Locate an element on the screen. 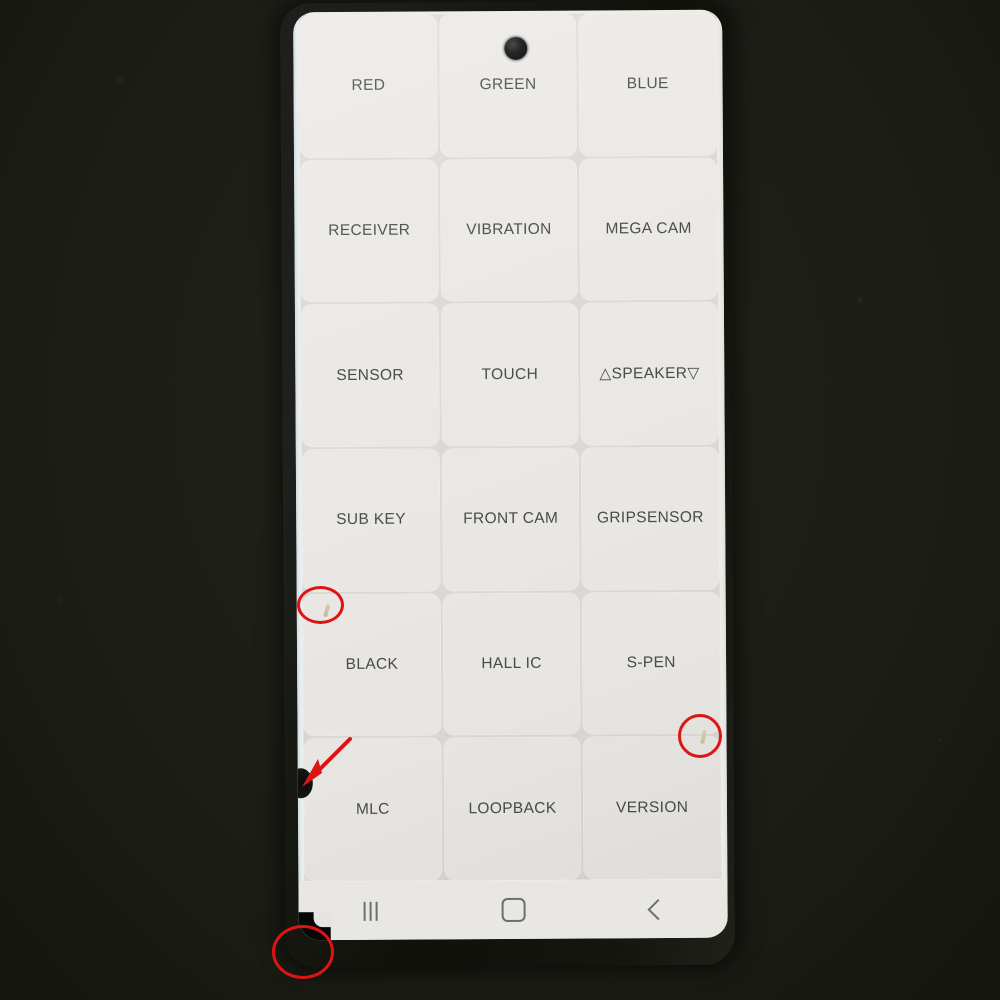  tile-label: VERSION is located at coordinates (652, 807).